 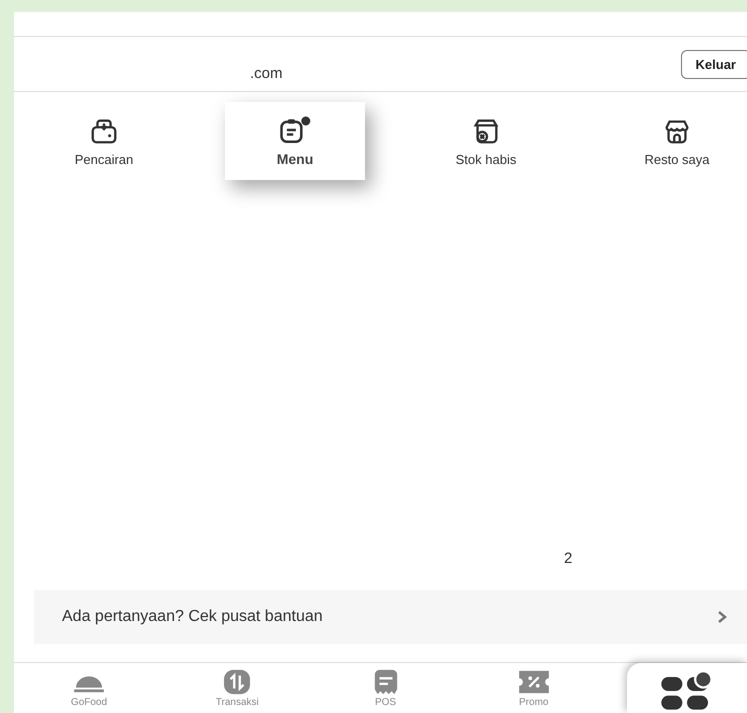 What do you see at coordinates (390, 617) in the screenshot?
I see `help-link: Ada pertanyaan? Cek pusat bantuan` at bounding box center [390, 617].